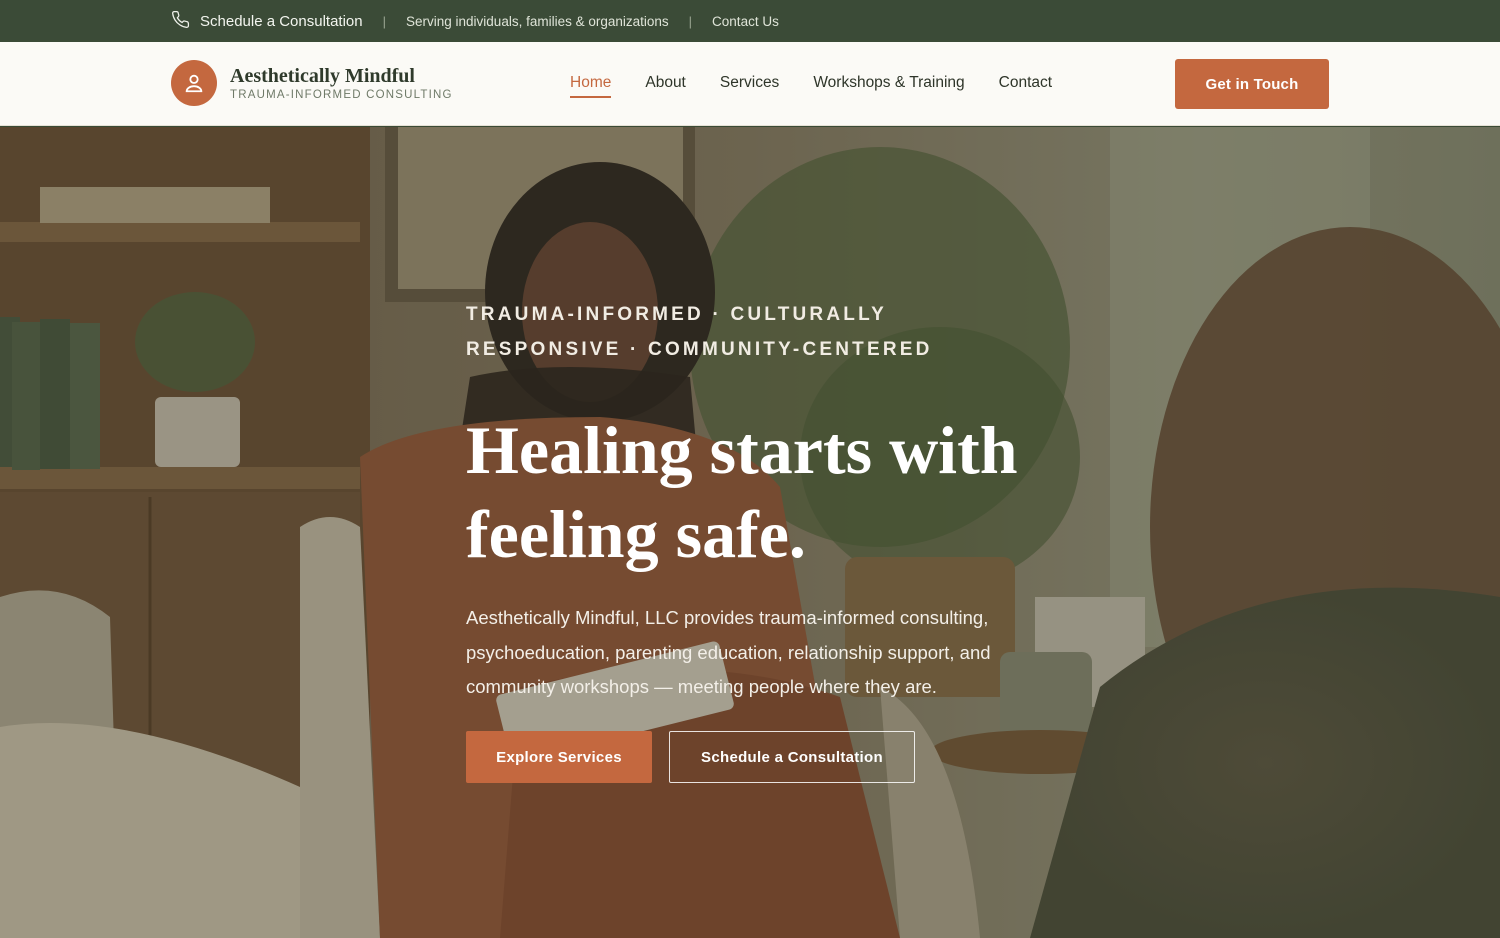 The height and width of the screenshot is (938, 1500). Describe the element at coordinates (281, 21) in the screenshot. I see `schedule-label: Schedule a Consultation` at that location.